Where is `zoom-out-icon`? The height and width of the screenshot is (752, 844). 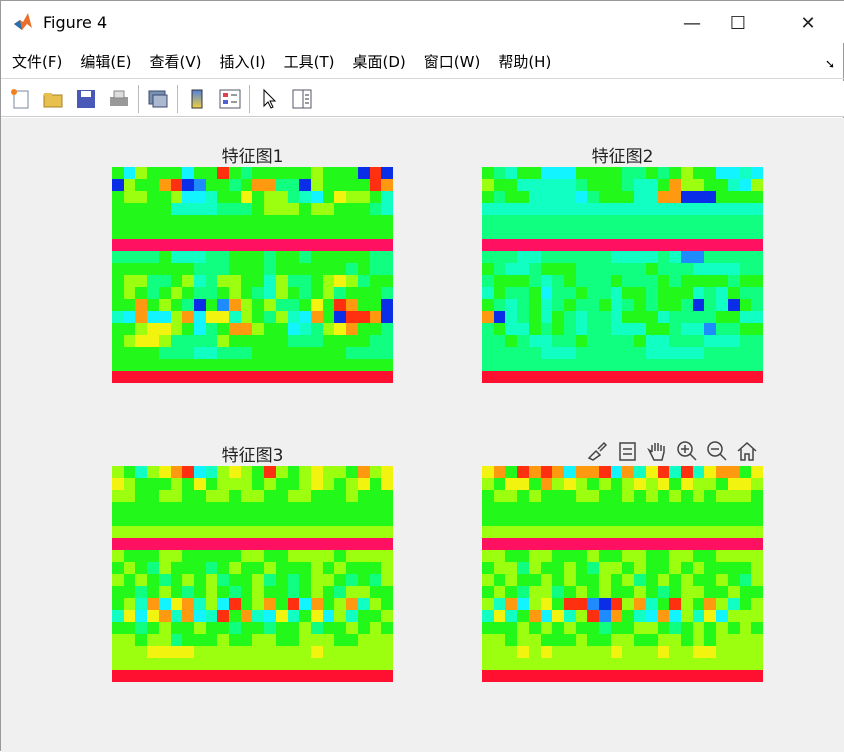
zoom-out-icon is located at coordinates (717, 451).